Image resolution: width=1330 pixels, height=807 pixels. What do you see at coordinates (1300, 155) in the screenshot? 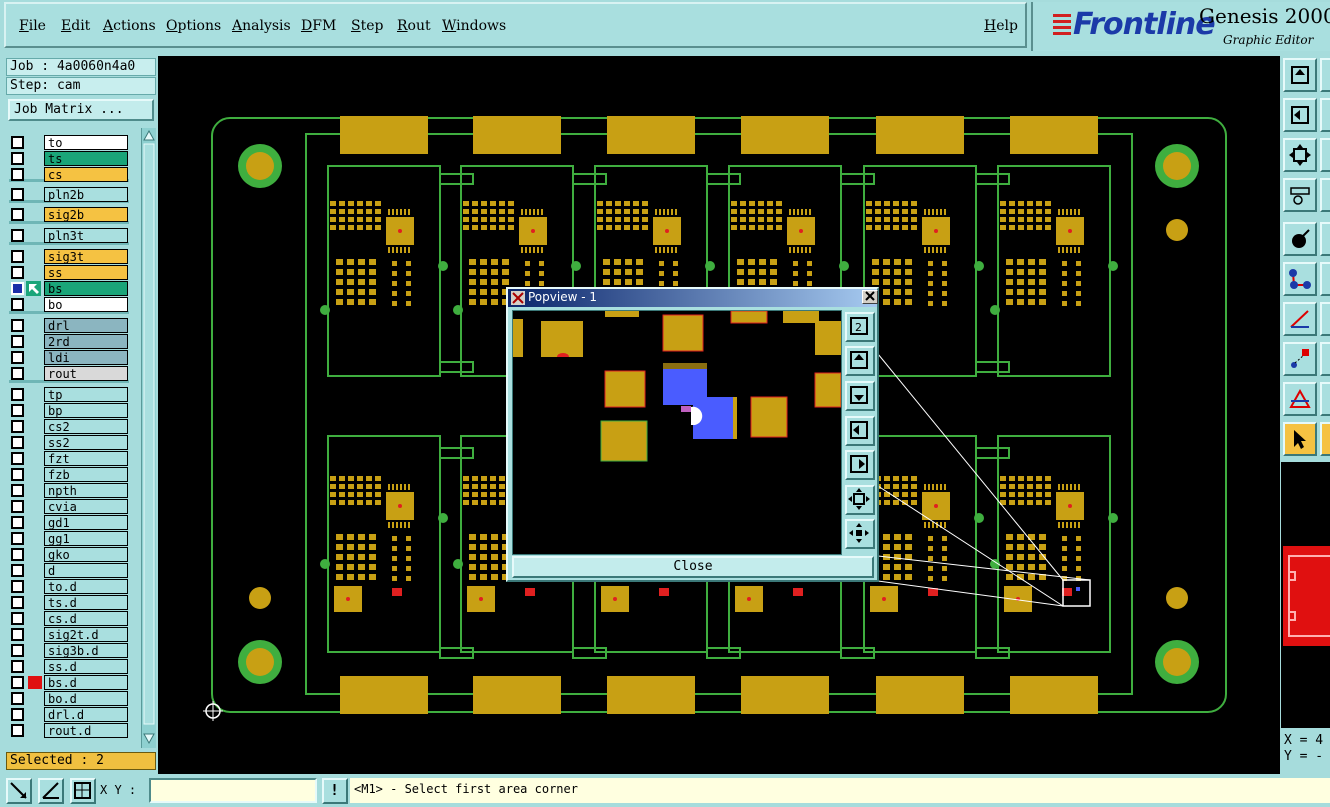
I see `zoom-fit-button` at bounding box center [1300, 155].